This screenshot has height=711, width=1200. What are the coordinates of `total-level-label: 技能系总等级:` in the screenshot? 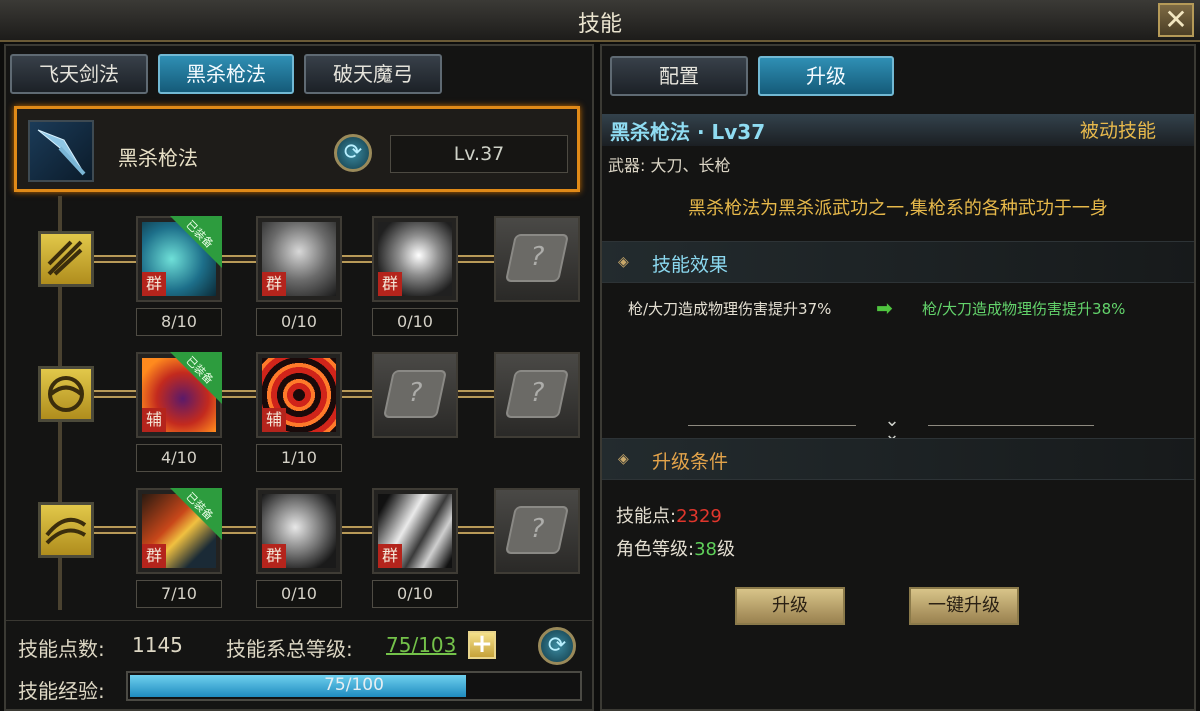 It's located at (289, 649).